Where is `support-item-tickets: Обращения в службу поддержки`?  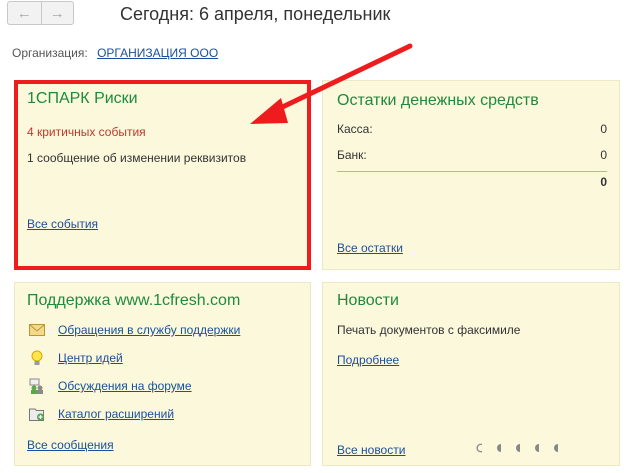
support-item-tickets: Обращения в службу поддержки is located at coordinates (134, 330).